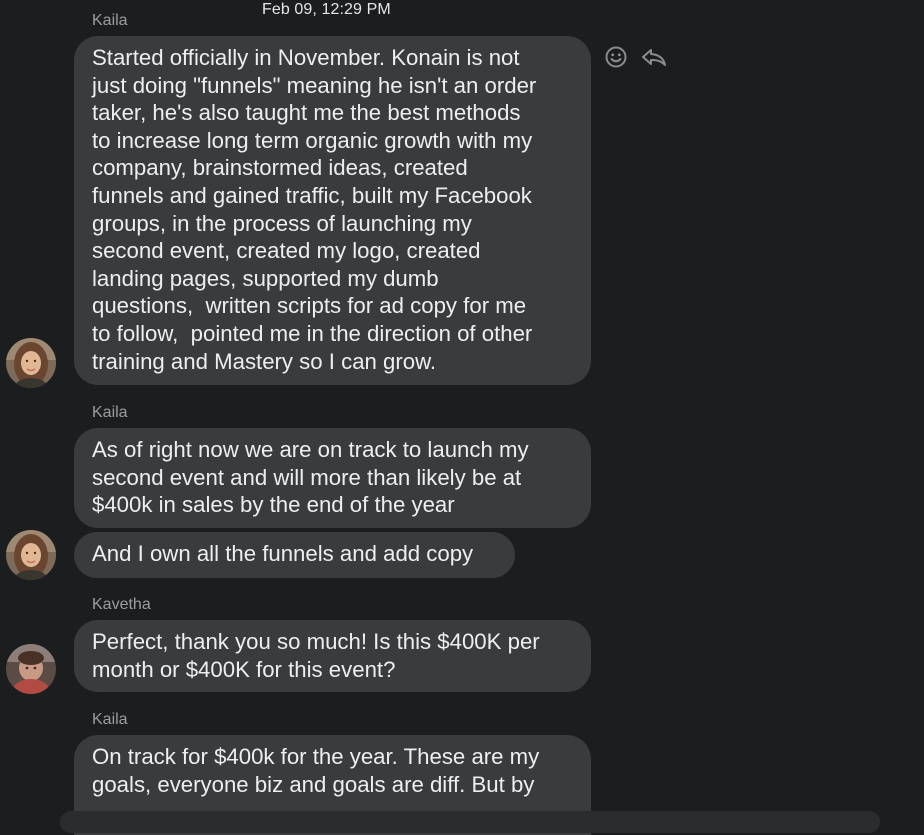 Image resolution: width=924 pixels, height=835 pixels. What do you see at coordinates (636, 59) in the screenshot?
I see `message-actions` at bounding box center [636, 59].